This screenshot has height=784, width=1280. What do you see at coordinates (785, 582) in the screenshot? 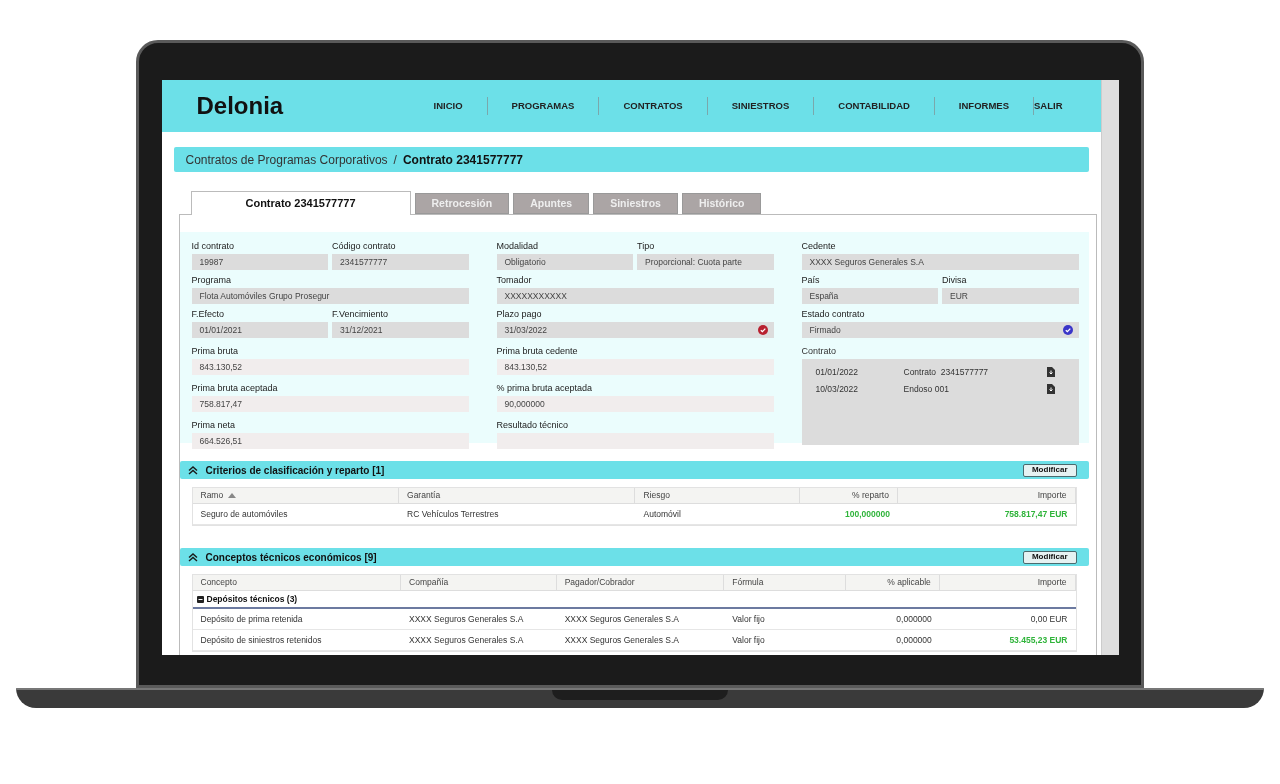
I see `column-header: Fórmula` at bounding box center [785, 582].